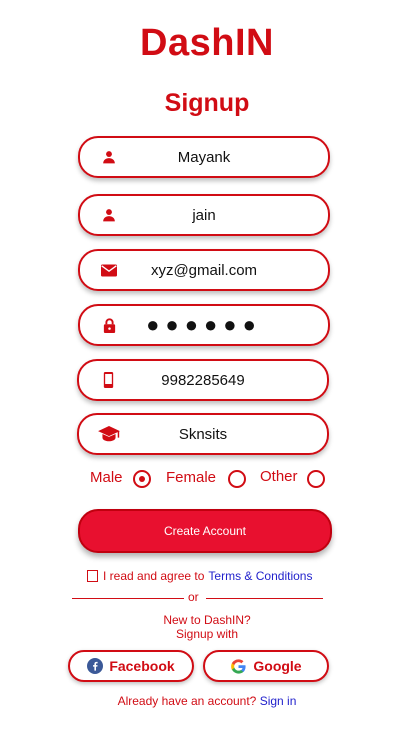  I want to click on divider-line-left, so click(128, 598).